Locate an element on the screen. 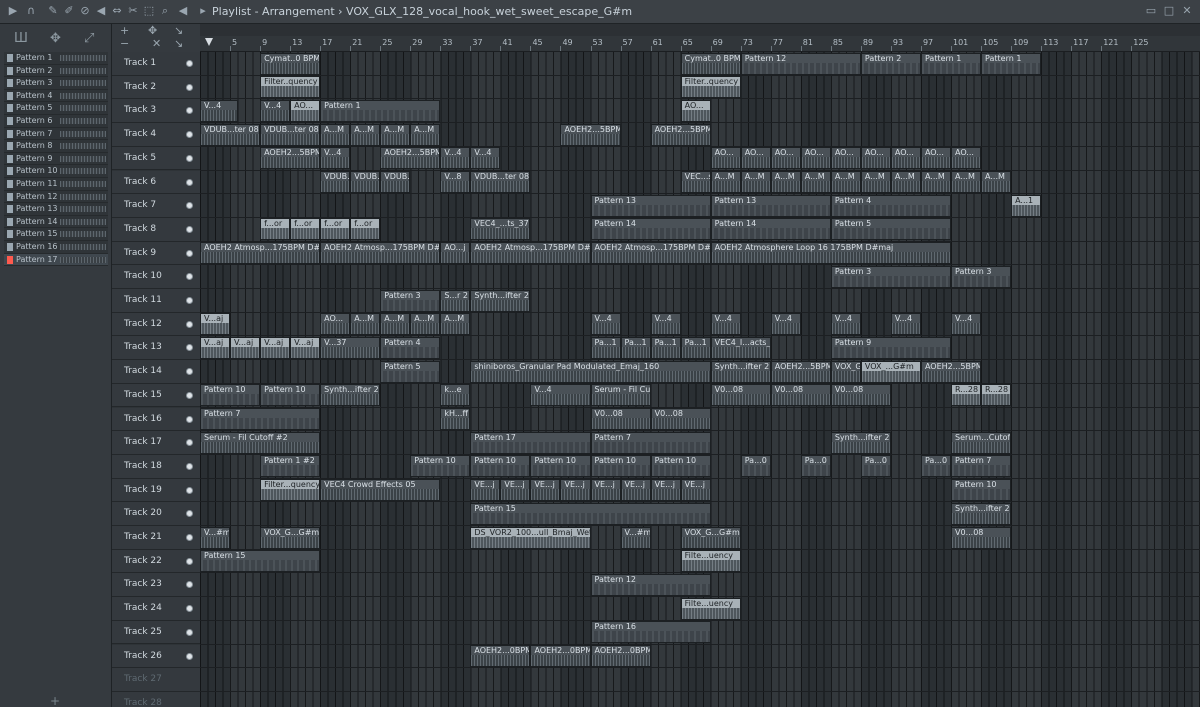 This screenshot has width=1200, height=707. clip: Pattern 17 is located at coordinates (530, 442).